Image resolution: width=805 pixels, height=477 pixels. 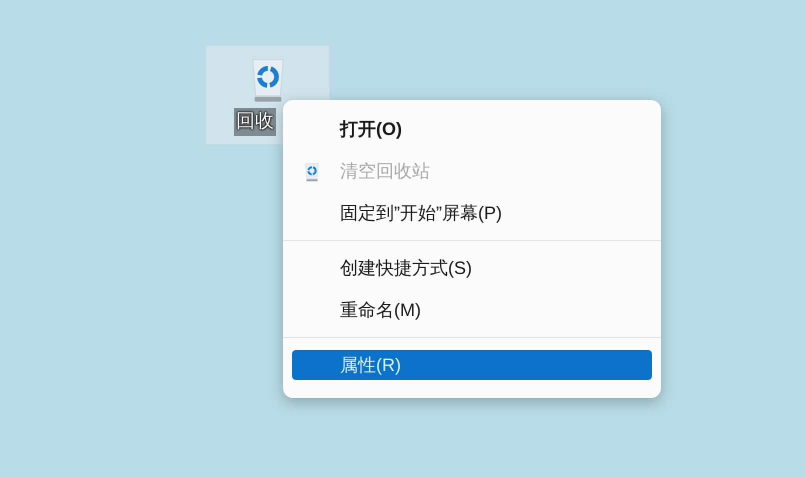 What do you see at coordinates (255, 122) in the screenshot?
I see `icon-label: 回收` at bounding box center [255, 122].